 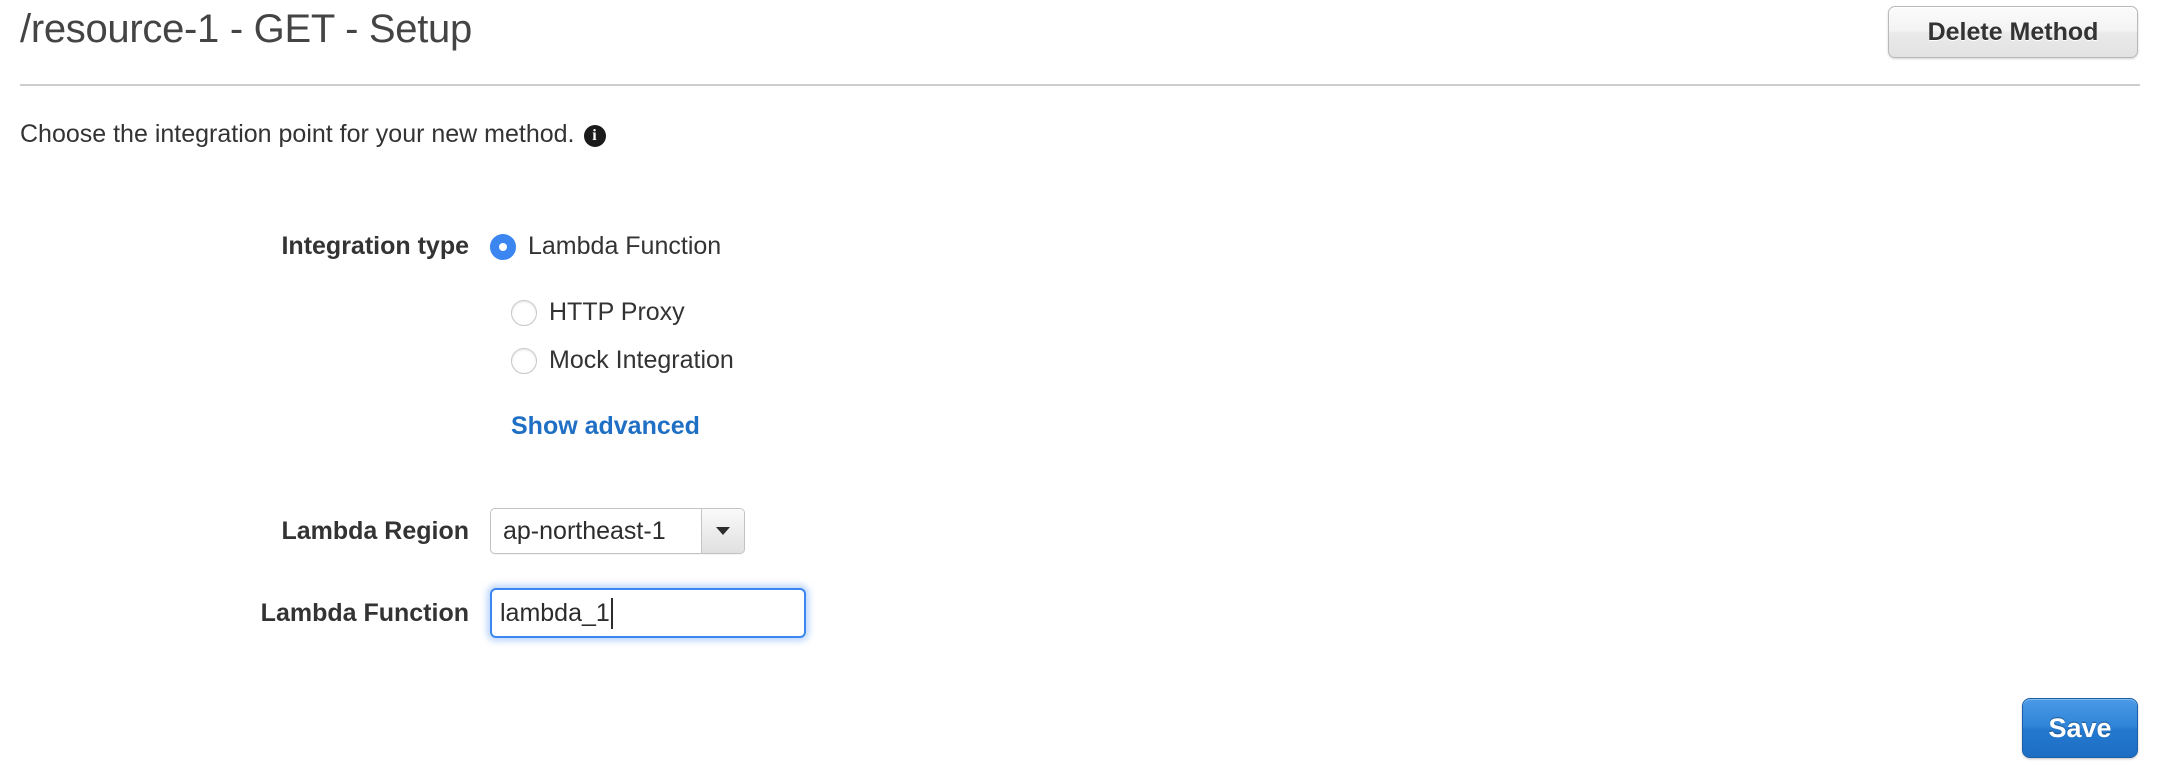 I want to click on show-advanced-link: Show advanced, so click(x=605, y=426).